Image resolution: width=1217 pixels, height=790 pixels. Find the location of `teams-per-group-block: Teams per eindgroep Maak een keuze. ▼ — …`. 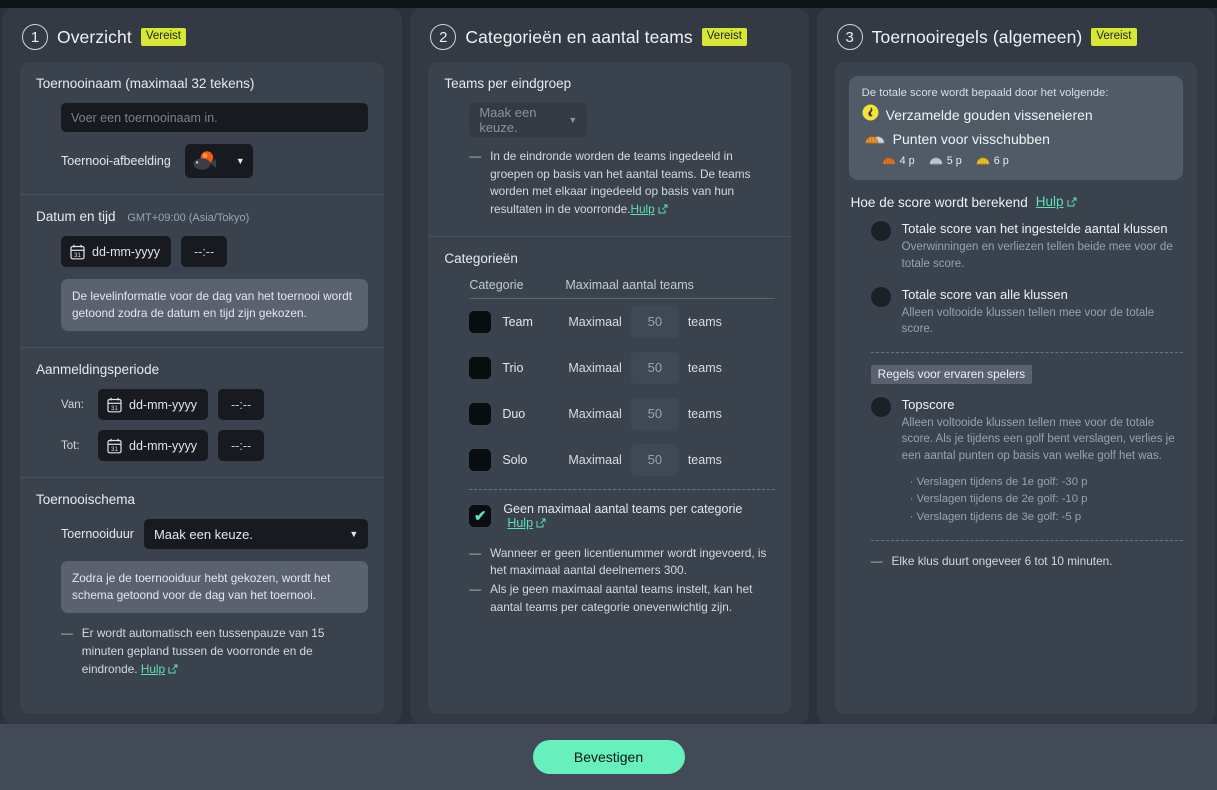

teams-per-group-block: Teams per eindgroep Maak een keuze. ▼ — … is located at coordinates (609, 149).